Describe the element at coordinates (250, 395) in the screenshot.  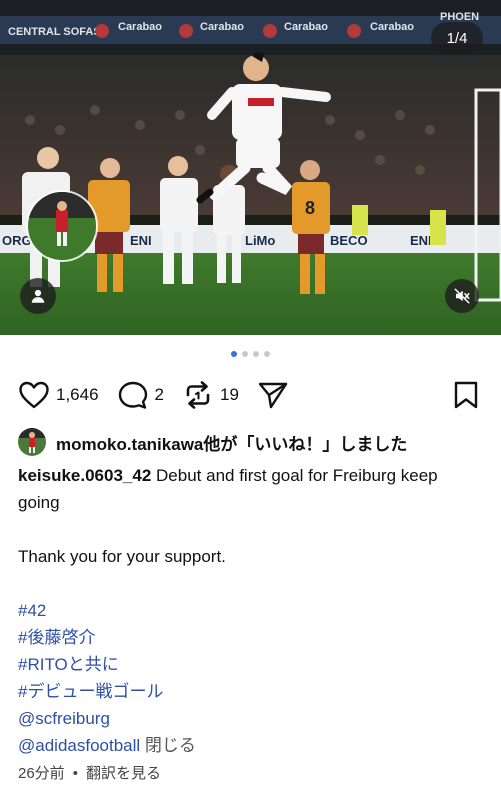
I see `action-bar: 1,646 2 19` at that location.